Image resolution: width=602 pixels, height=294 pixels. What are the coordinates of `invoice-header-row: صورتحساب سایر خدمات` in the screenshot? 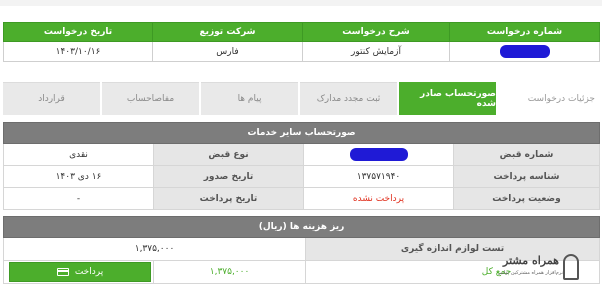 It's located at (301, 133).